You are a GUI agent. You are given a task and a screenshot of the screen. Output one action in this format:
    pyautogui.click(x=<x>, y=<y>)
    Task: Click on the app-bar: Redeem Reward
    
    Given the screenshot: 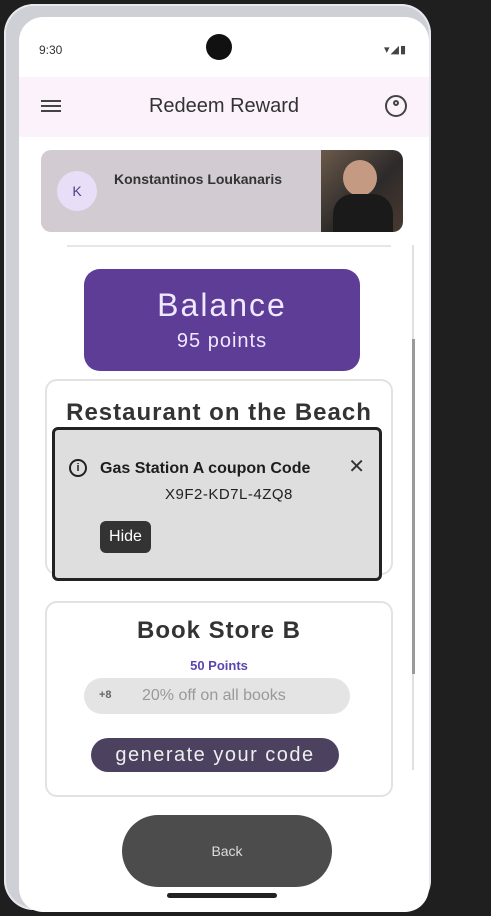 What is the action you would take?
    pyautogui.click(x=224, y=107)
    